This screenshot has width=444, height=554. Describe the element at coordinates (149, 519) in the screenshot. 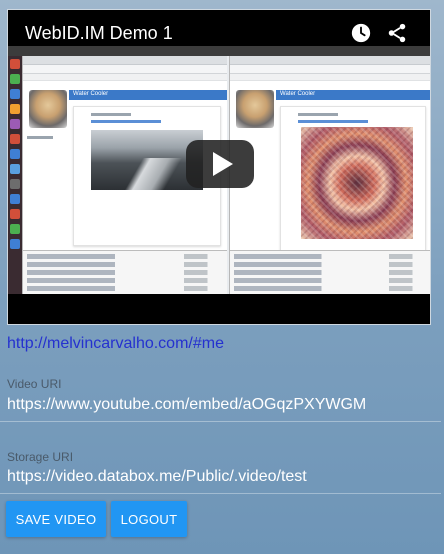

I see `logout-button: LOGOUT` at that location.